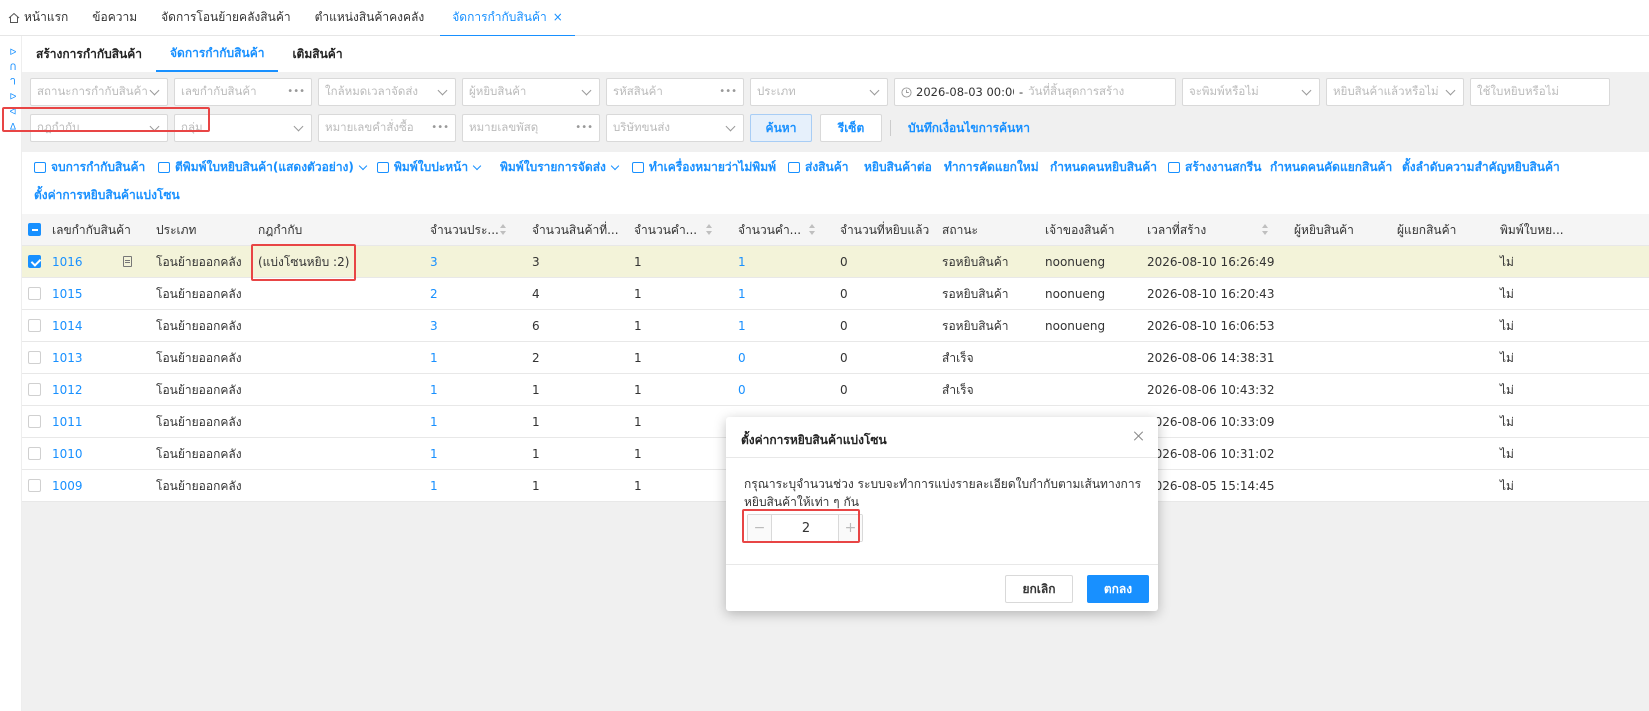  What do you see at coordinates (1139, 436) in the screenshot?
I see `close-icon` at bounding box center [1139, 436].